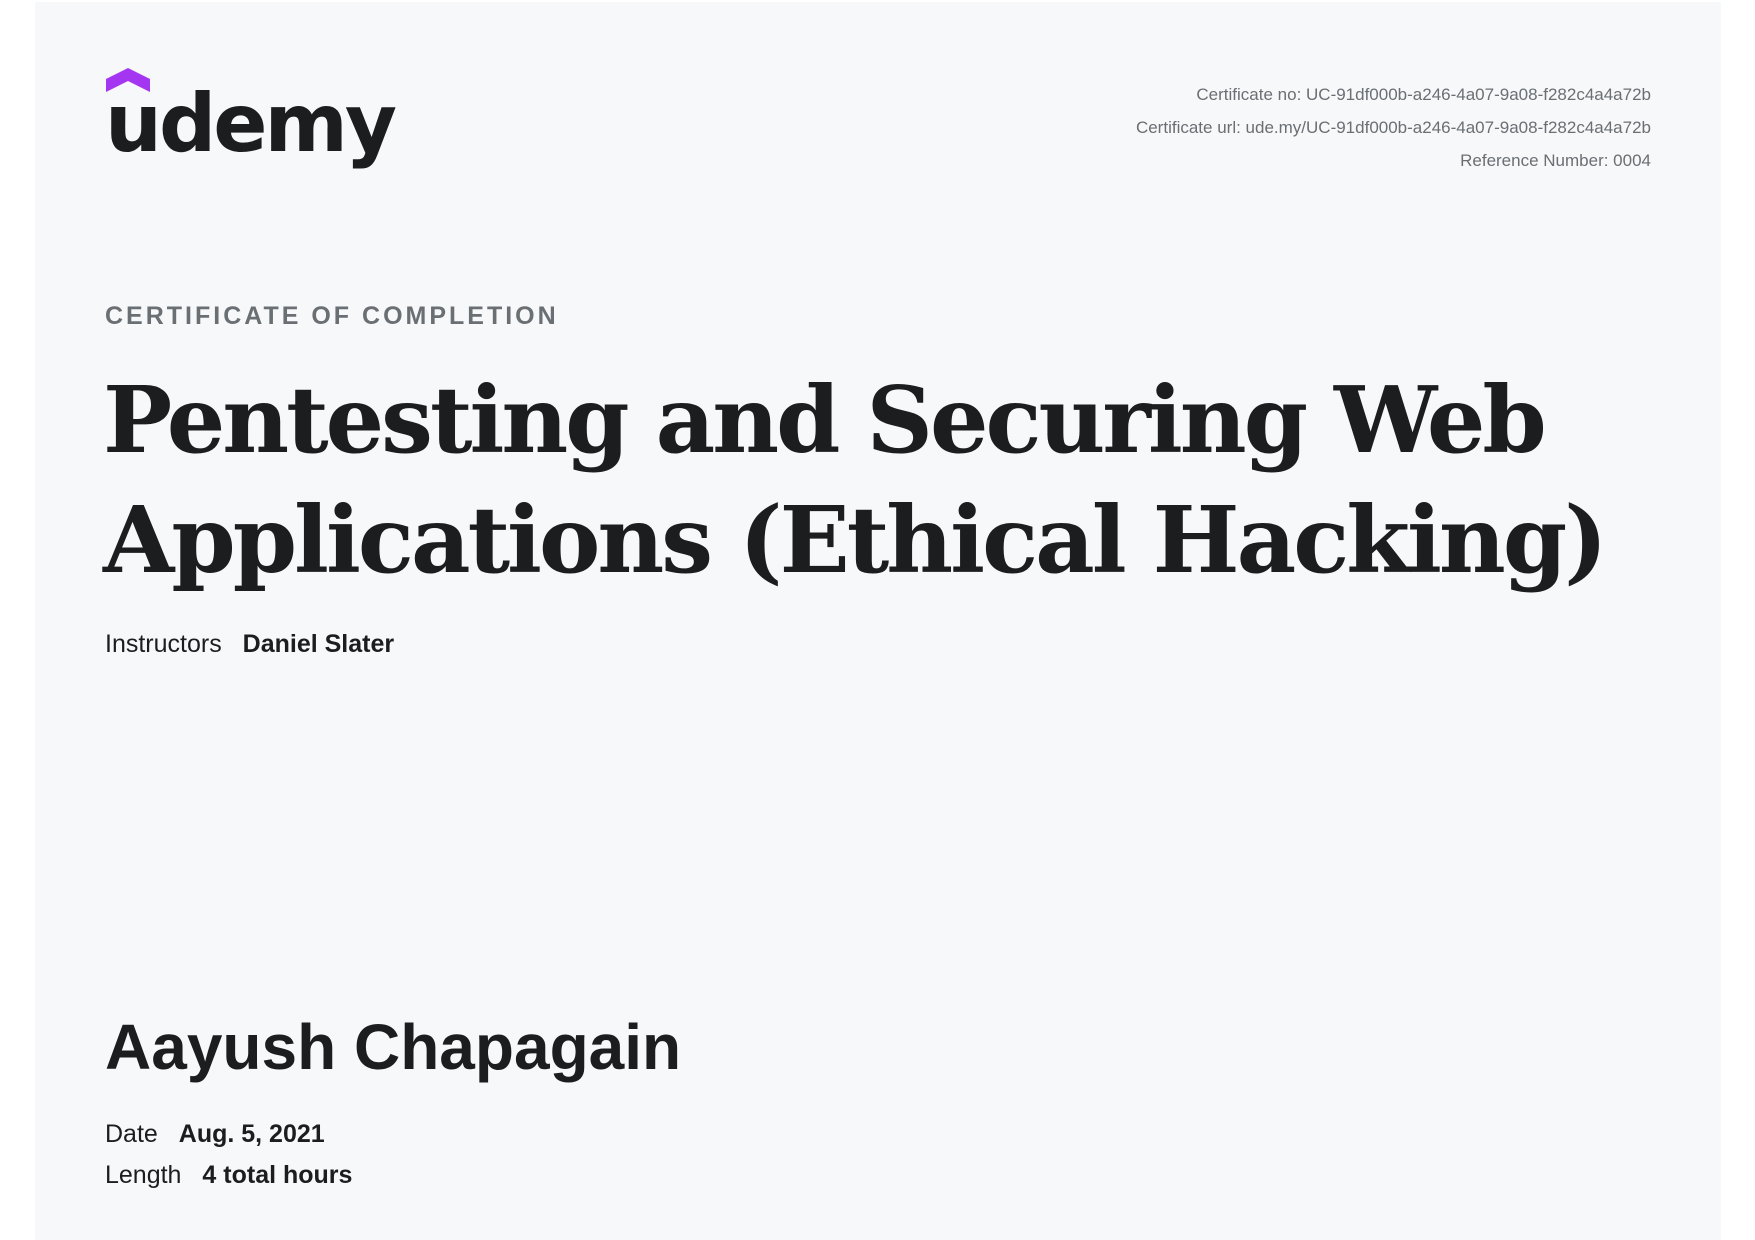  I want to click on instructors-row: Instructors Daniel Slater, so click(249, 644).